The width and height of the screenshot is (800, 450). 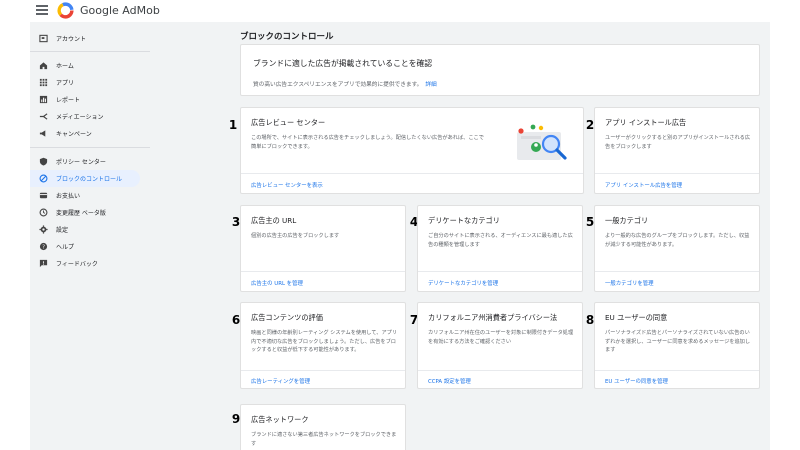 I want to click on card-ad-networks: 広告ネットワーク ブランドに適さない第三者広告ネットワークをブロックできます, so click(x=323, y=427).